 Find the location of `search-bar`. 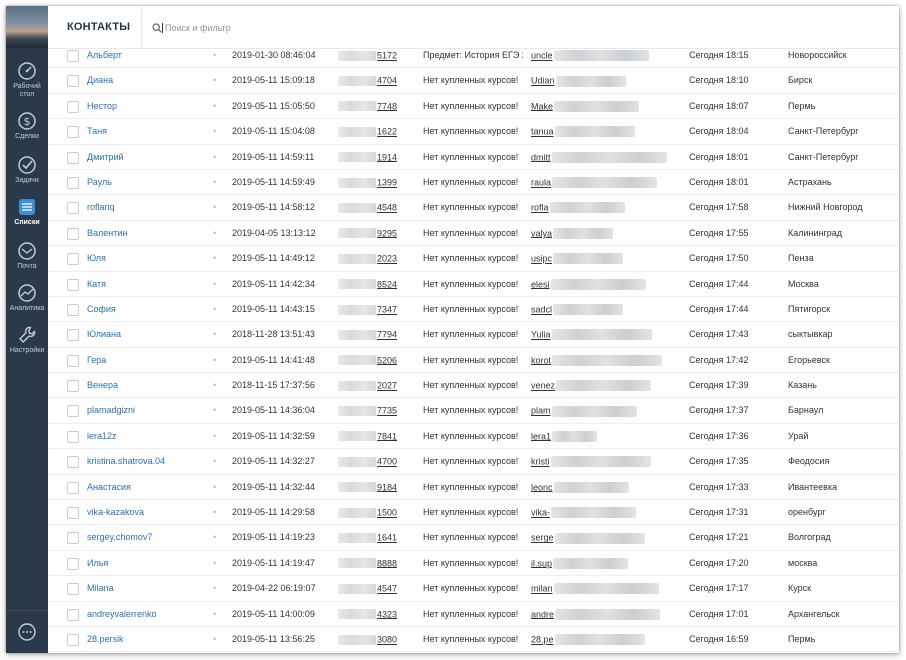

search-bar is located at coordinates (248, 28).